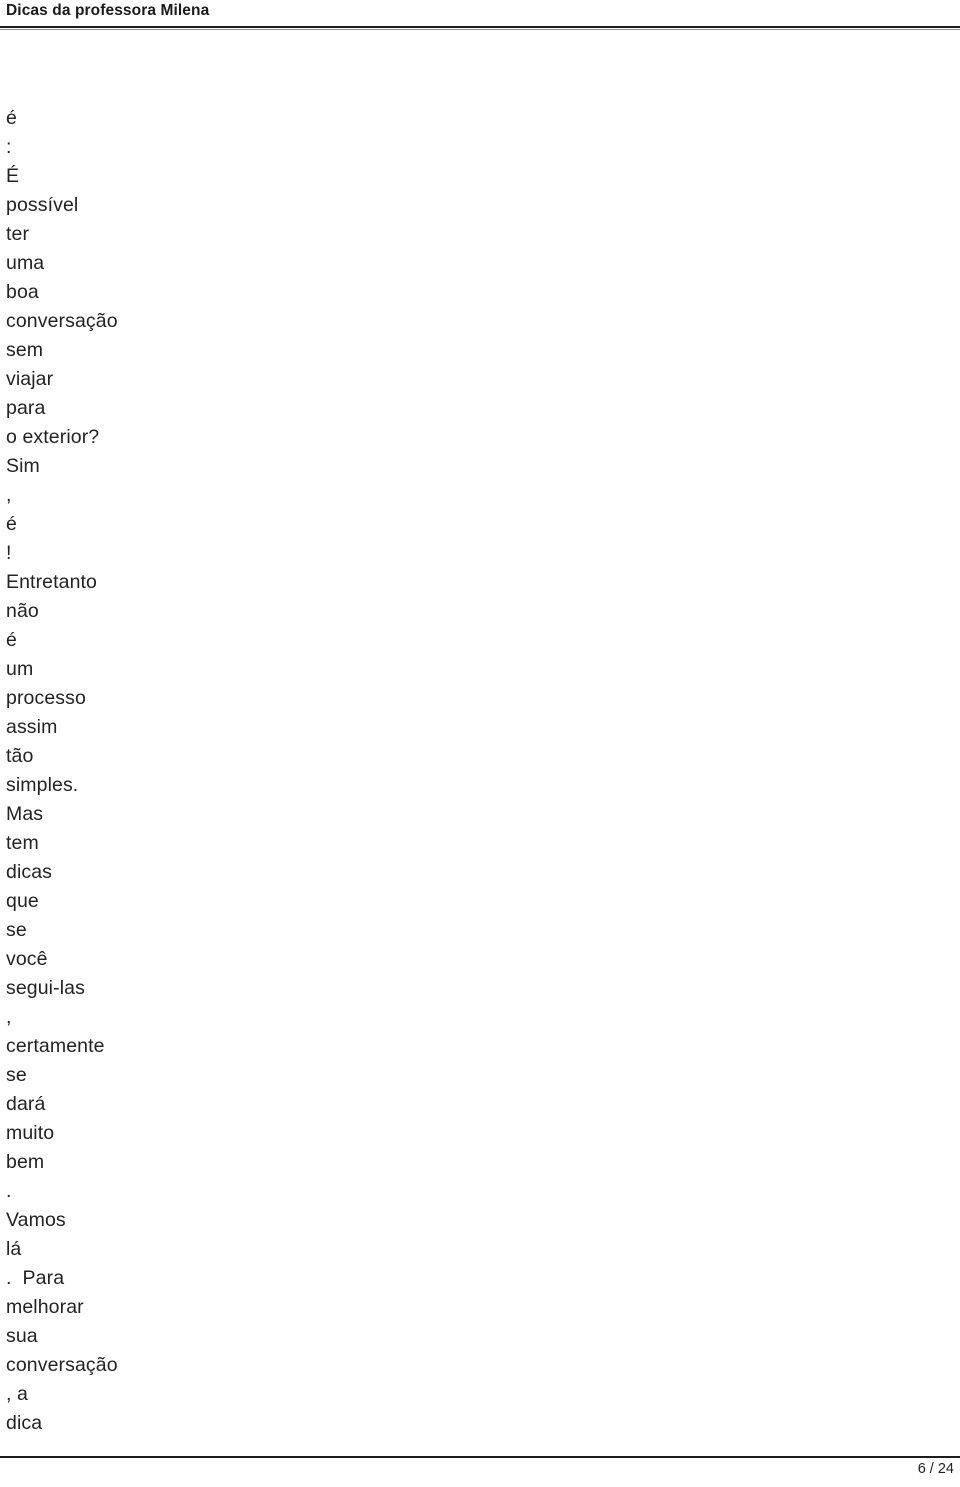  I want to click on header-divider, so click(480, 27).